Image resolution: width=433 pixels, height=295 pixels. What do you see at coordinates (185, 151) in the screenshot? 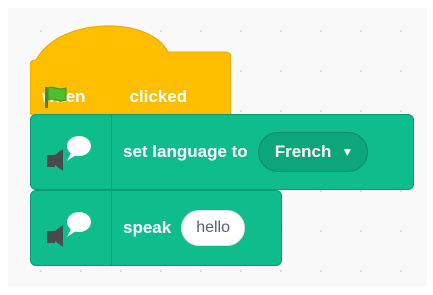
I see `set-language-label: set language to` at bounding box center [185, 151].